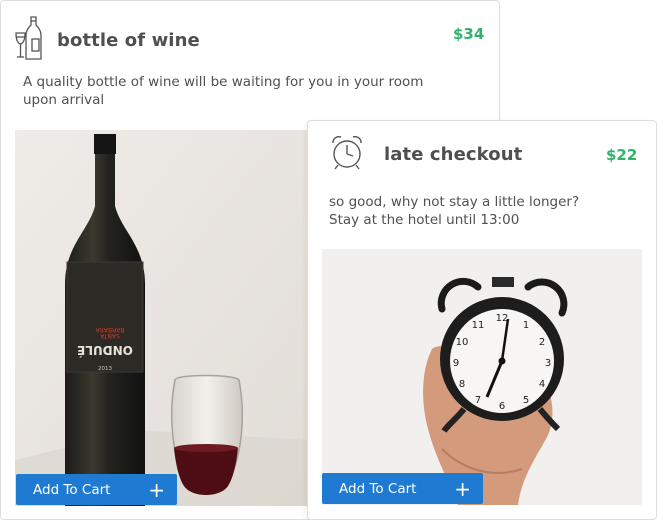  Describe the element at coordinates (347, 155) in the screenshot. I see `alarm-clock-icon` at that location.